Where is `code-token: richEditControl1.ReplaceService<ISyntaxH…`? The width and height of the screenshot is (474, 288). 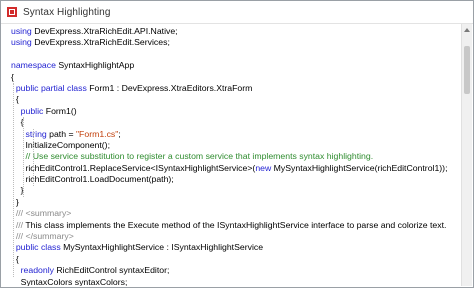
code-token: richEditControl1.ReplaceService<ISyntaxH… is located at coordinates (133, 167).